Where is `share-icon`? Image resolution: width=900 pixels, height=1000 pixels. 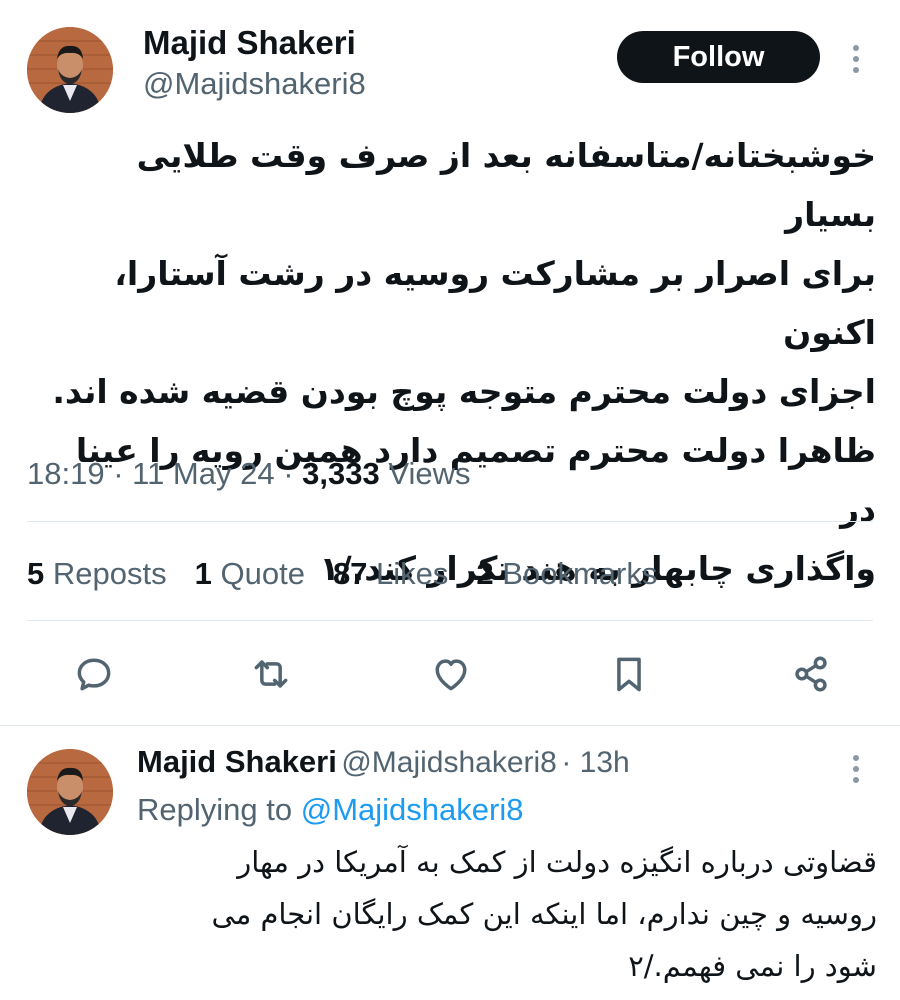
share-icon is located at coordinates (811, 674).